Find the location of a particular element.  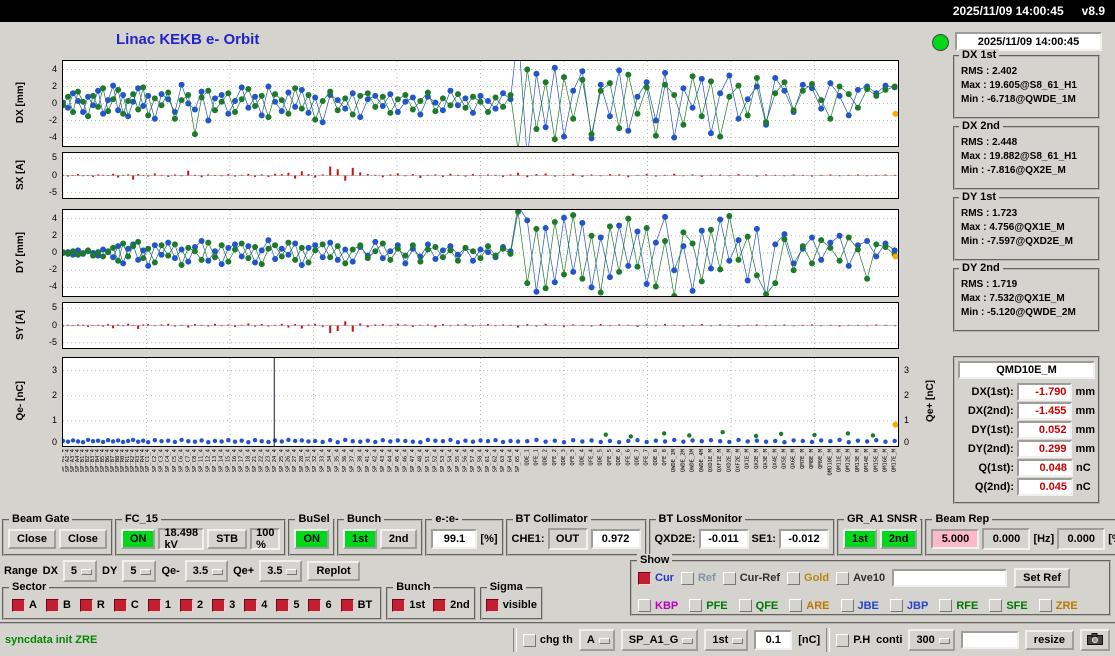

range-dx-dropdown: 5 is located at coordinates (80, 571).